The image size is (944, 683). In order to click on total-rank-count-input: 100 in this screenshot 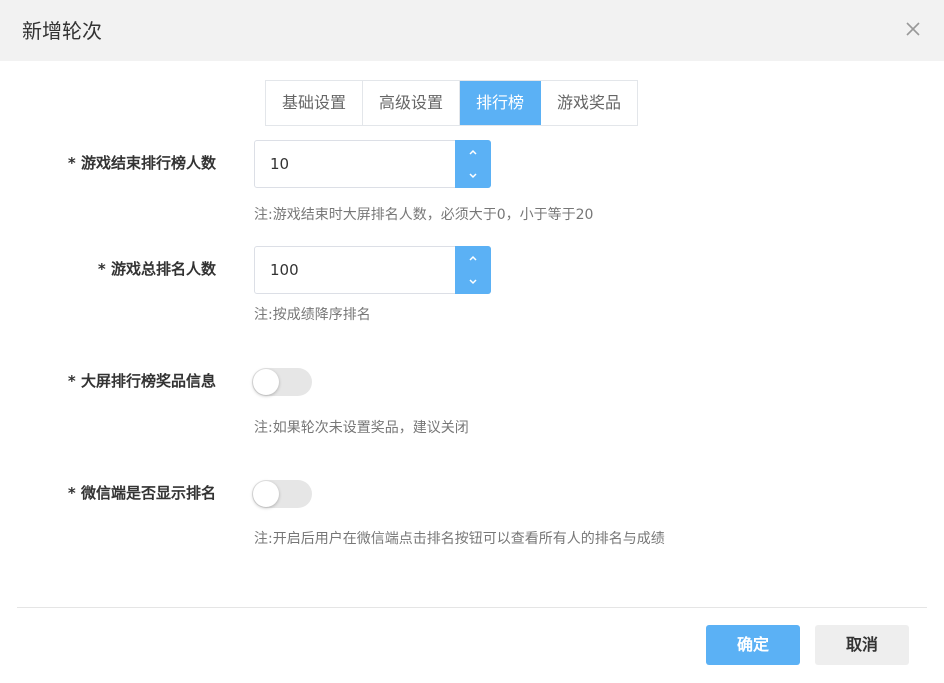, I will do `click(372, 270)`.